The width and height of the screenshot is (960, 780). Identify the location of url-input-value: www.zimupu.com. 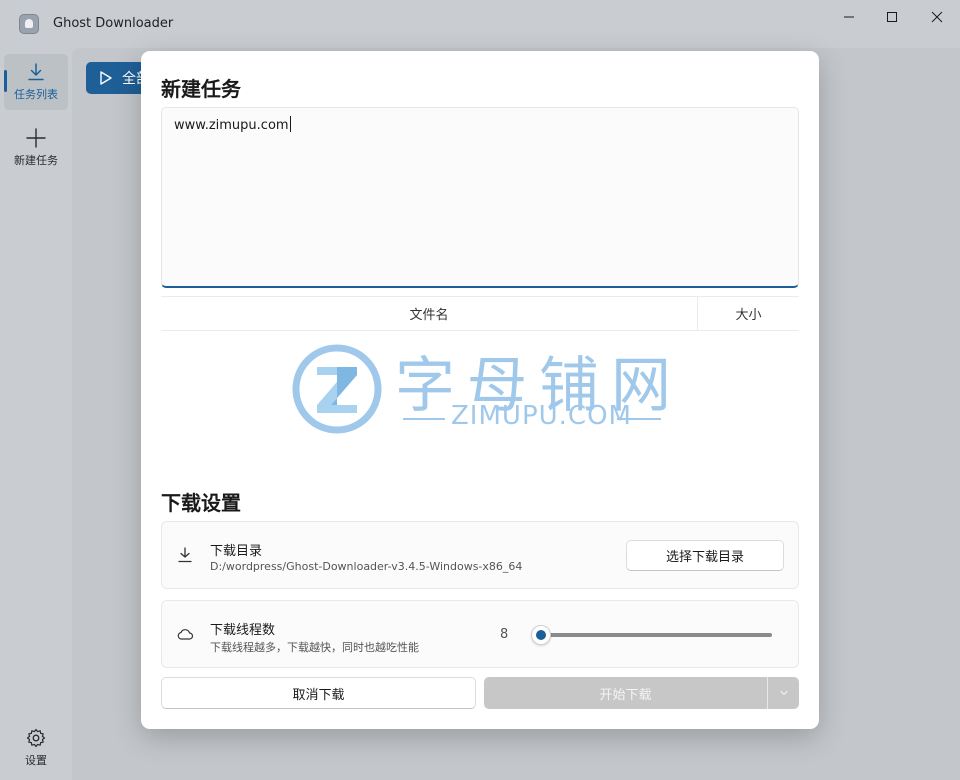
(231, 125).